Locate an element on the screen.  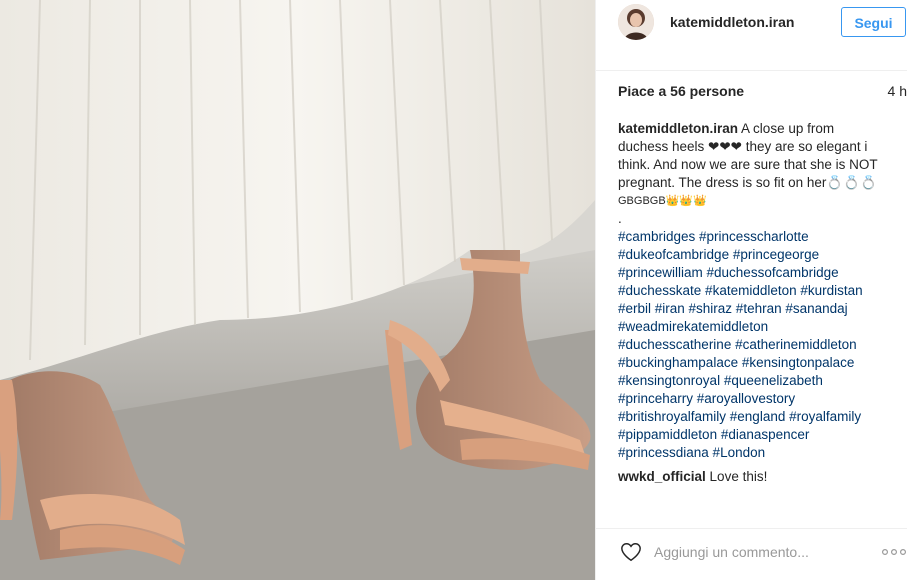
caption-line: katemiddleton.iran A close up from is located at coordinates (758, 129).